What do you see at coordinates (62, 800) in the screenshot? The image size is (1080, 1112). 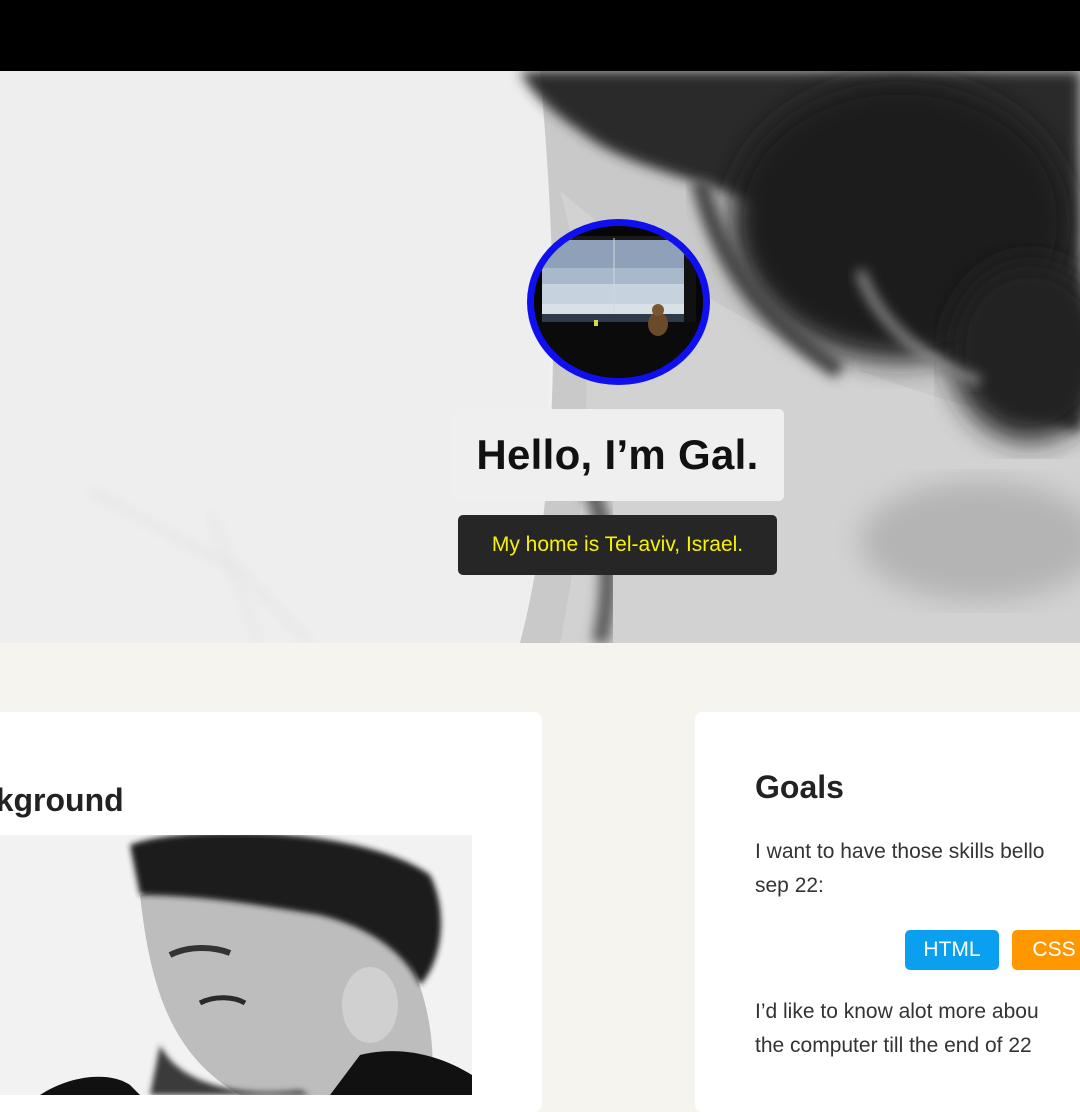 I see `background-card-title: Background` at bounding box center [62, 800].